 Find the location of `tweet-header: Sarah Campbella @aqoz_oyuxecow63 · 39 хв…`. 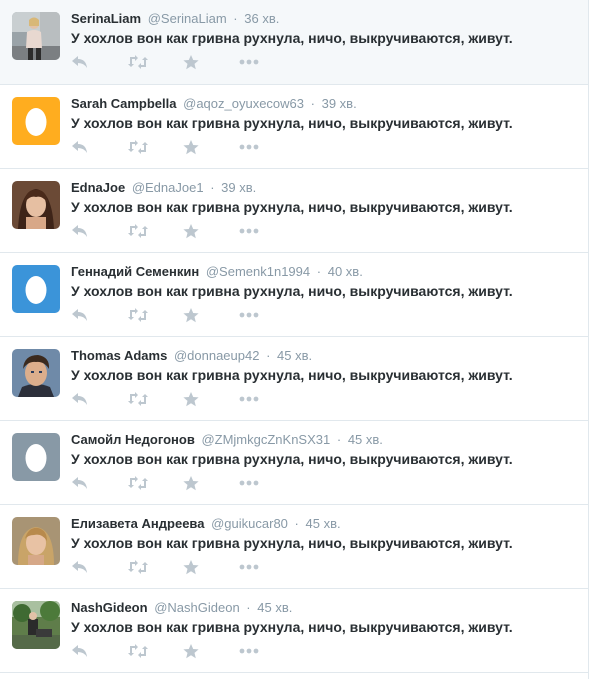

tweet-header: Sarah Campbella @aqoz_oyuxecow63 · 39 хв… is located at coordinates (214, 104).